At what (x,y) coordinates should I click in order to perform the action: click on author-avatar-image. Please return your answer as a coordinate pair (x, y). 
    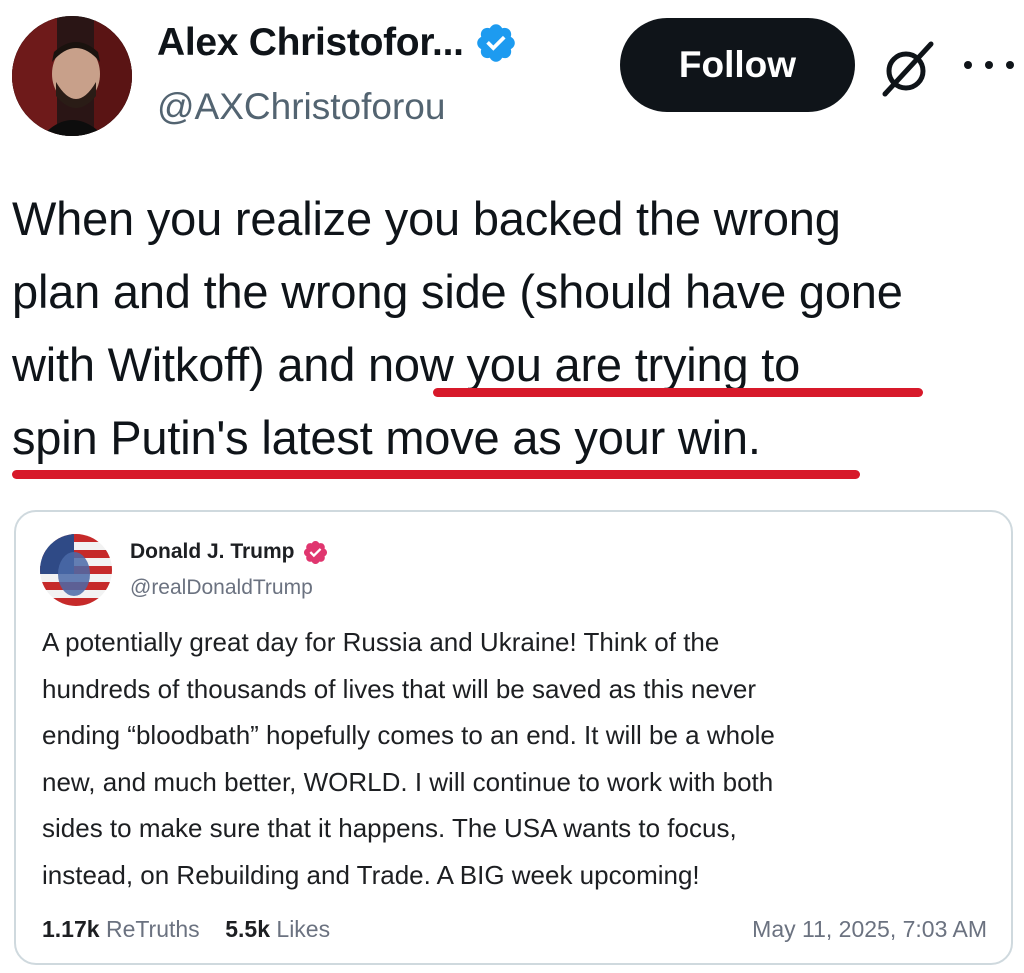
    Looking at the image, I should click on (72, 76).